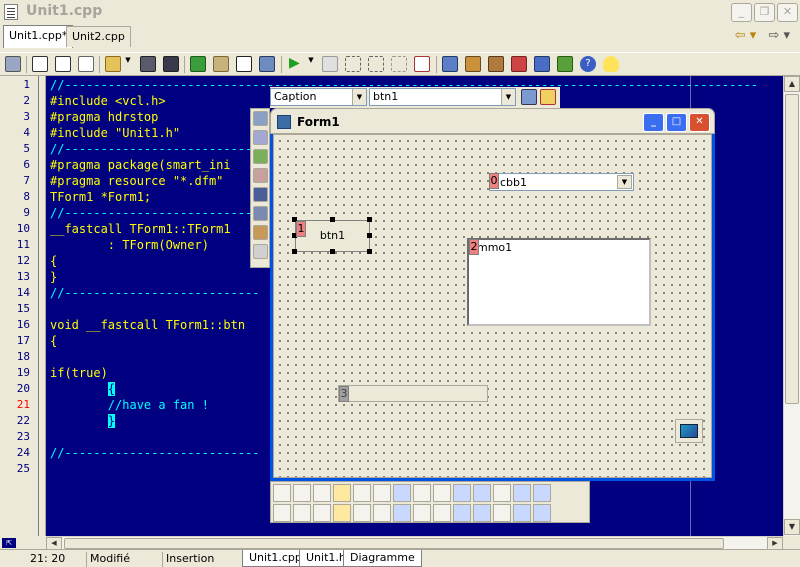  What do you see at coordinates (676, 122) in the screenshot?
I see `form-maximize-button: □` at bounding box center [676, 122].